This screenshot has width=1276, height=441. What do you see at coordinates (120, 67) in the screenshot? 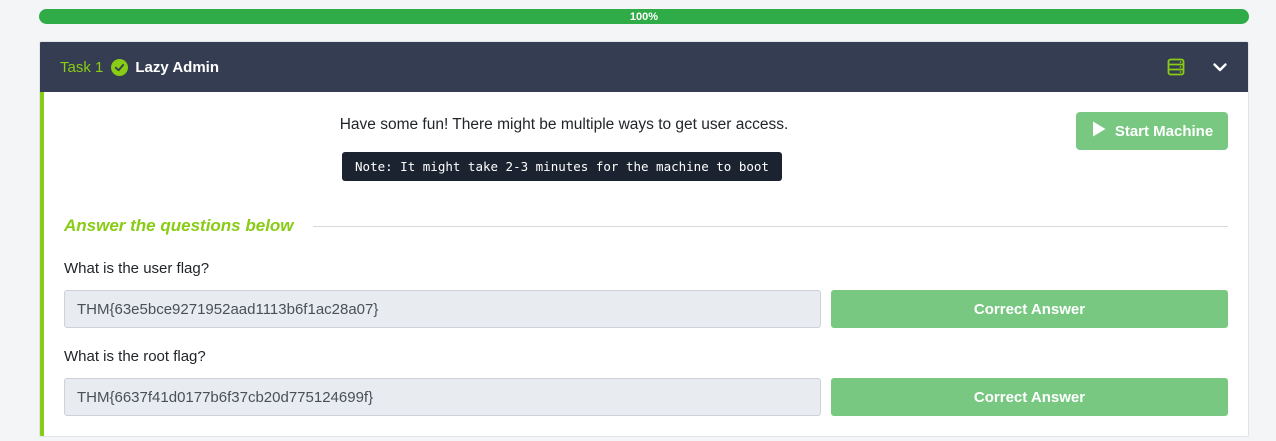
I see `check-circle-icon` at bounding box center [120, 67].